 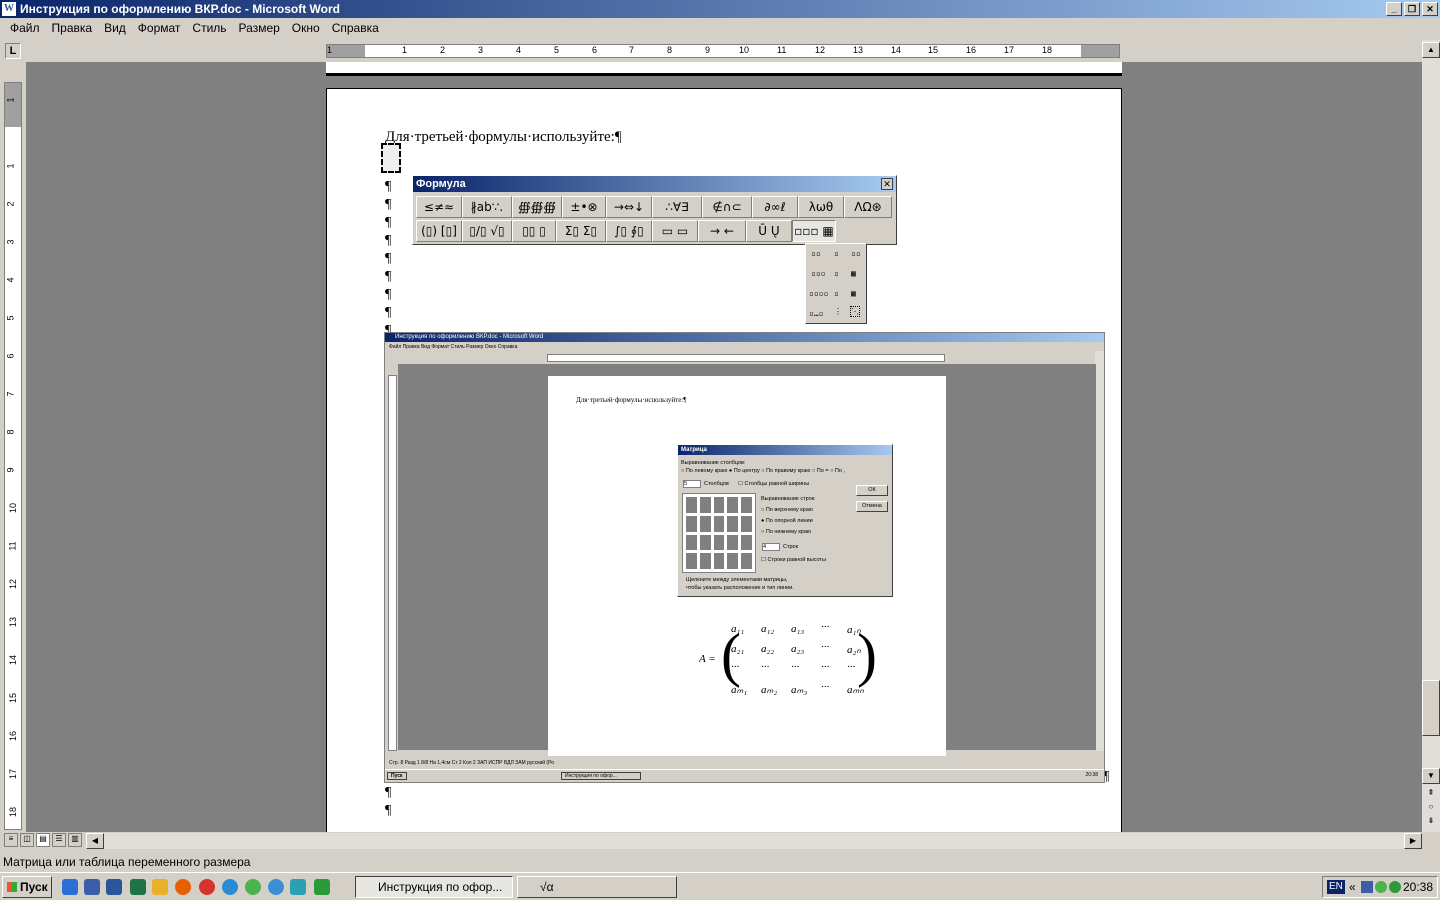 I want to click on close-button: ✕, so click(x=1430, y=9).